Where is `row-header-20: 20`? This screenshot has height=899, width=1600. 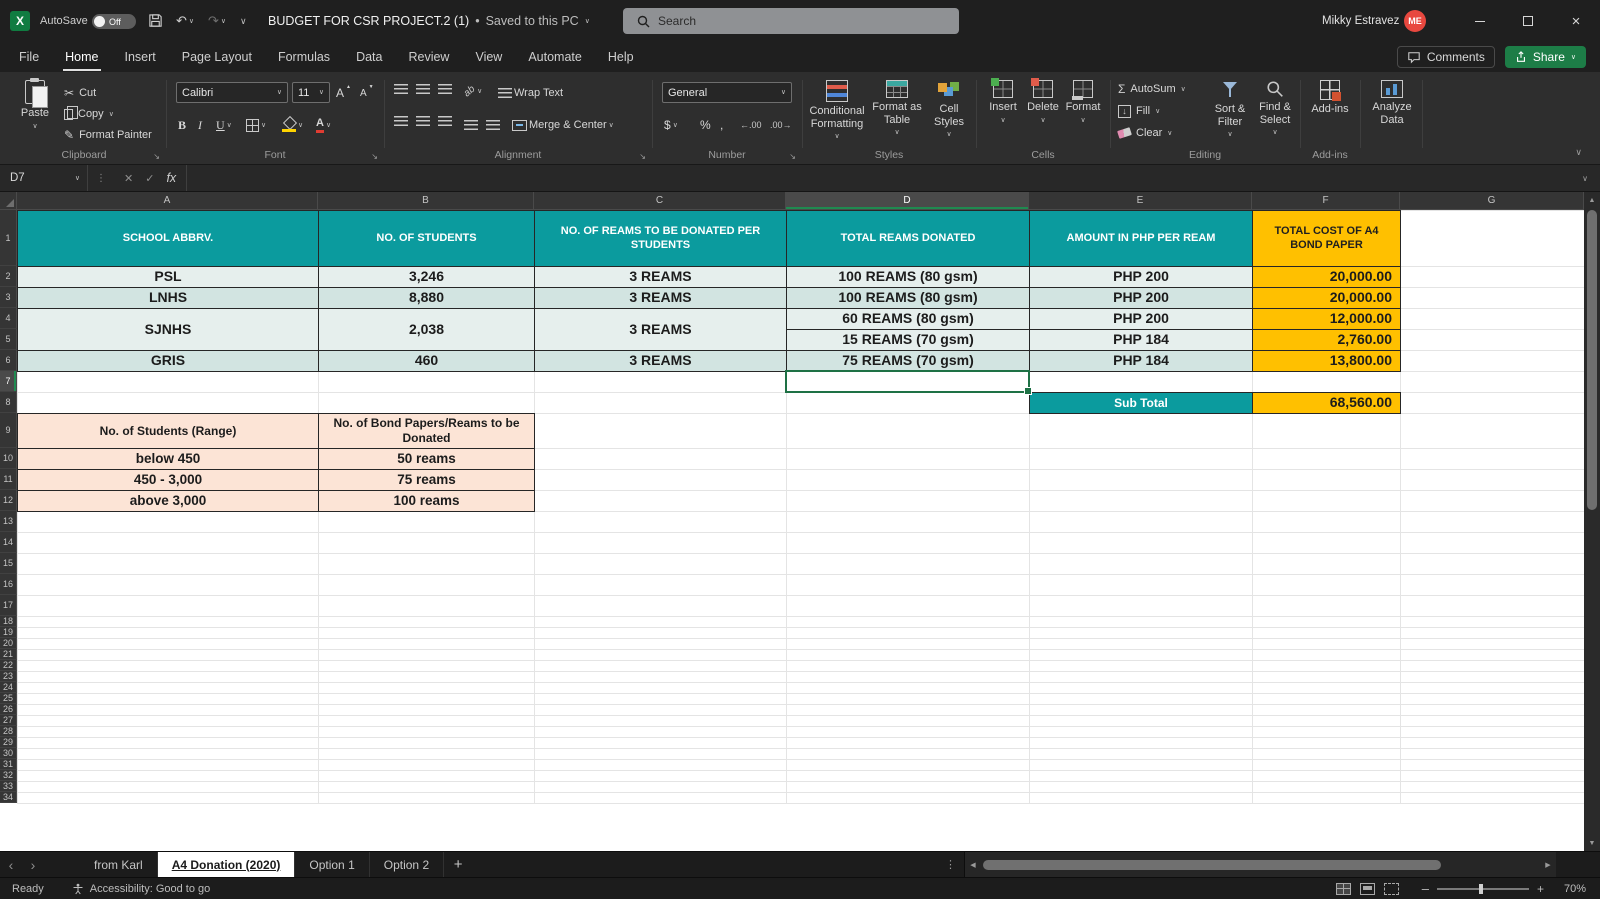
row-header-20: 20 is located at coordinates (8, 643).